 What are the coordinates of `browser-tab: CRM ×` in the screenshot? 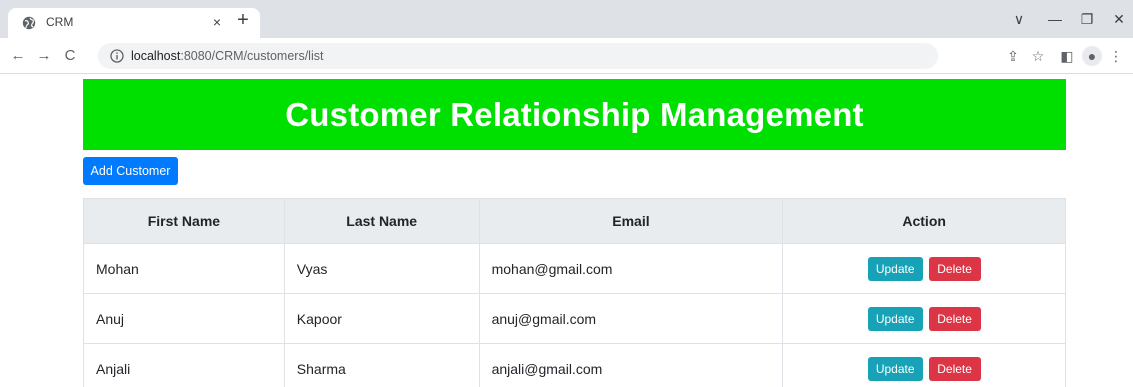 It's located at (134, 23).